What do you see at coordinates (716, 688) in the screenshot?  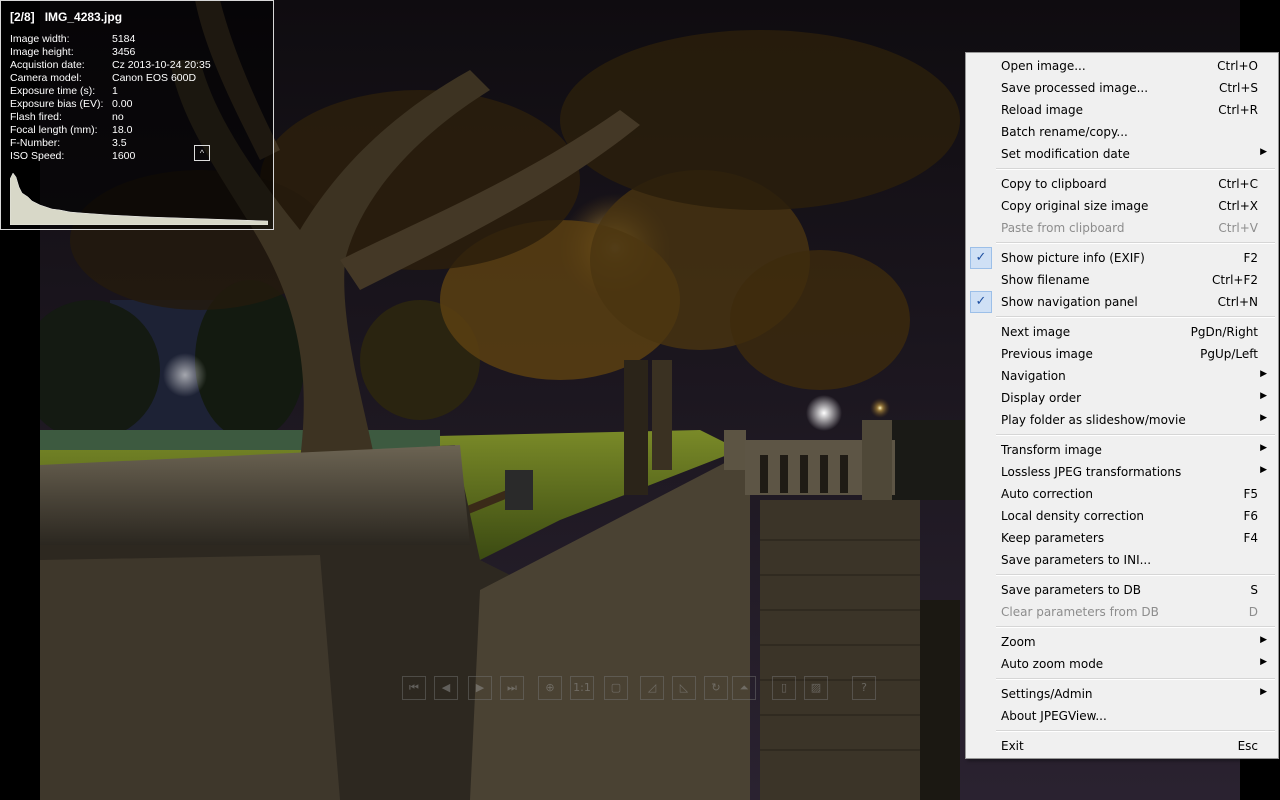 I see `rotate-icon: ↻` at bounding box center [716, 688].